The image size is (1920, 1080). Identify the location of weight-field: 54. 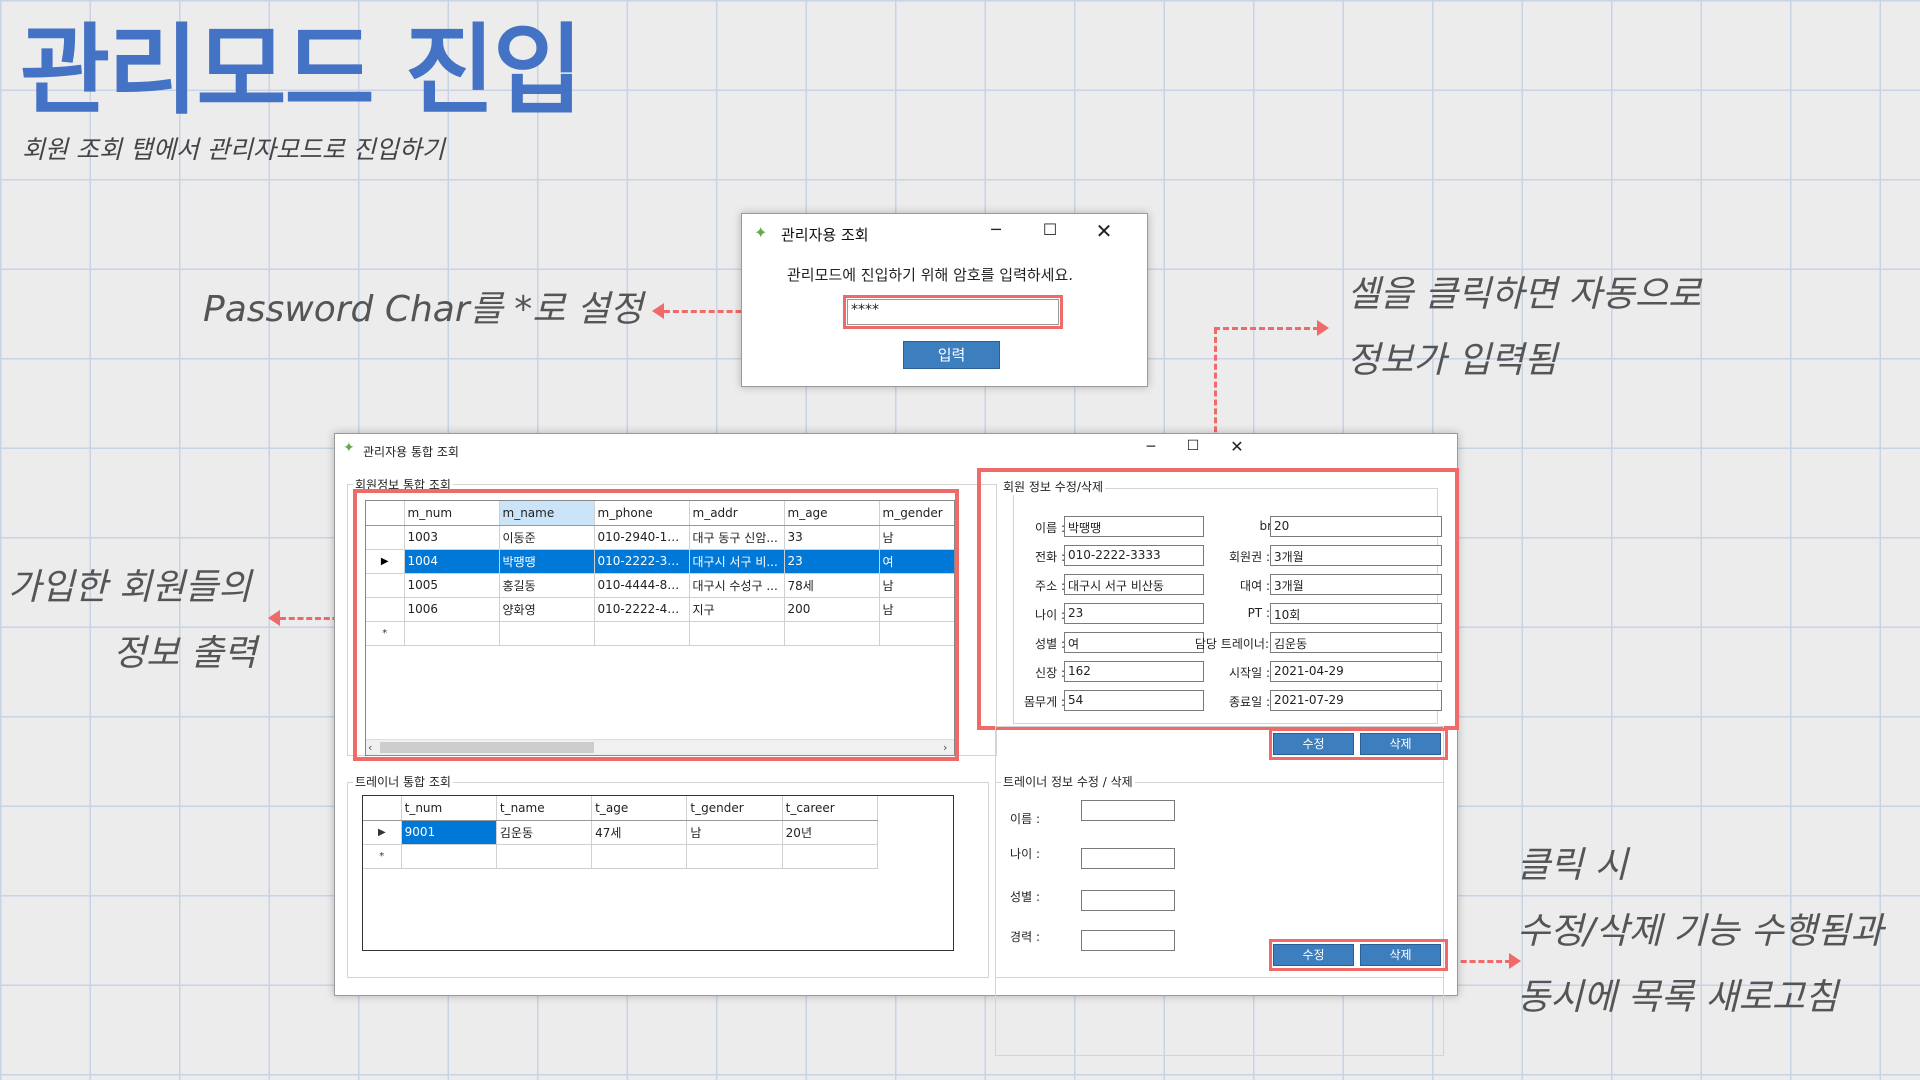
(1134, 700).